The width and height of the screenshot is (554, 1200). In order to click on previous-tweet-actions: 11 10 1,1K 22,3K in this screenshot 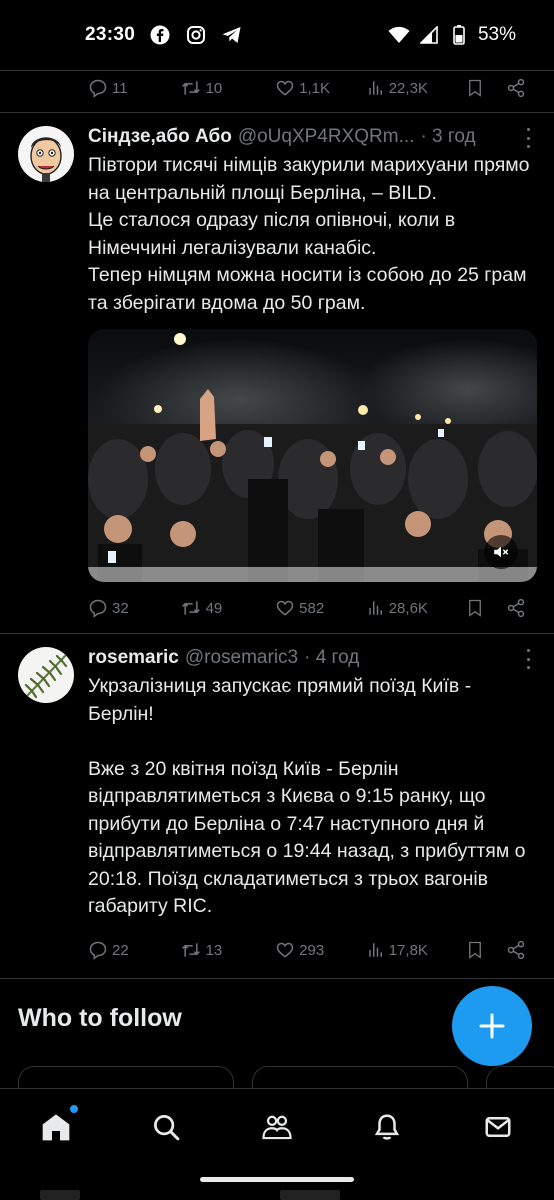, I will do `click(309, 88)`.